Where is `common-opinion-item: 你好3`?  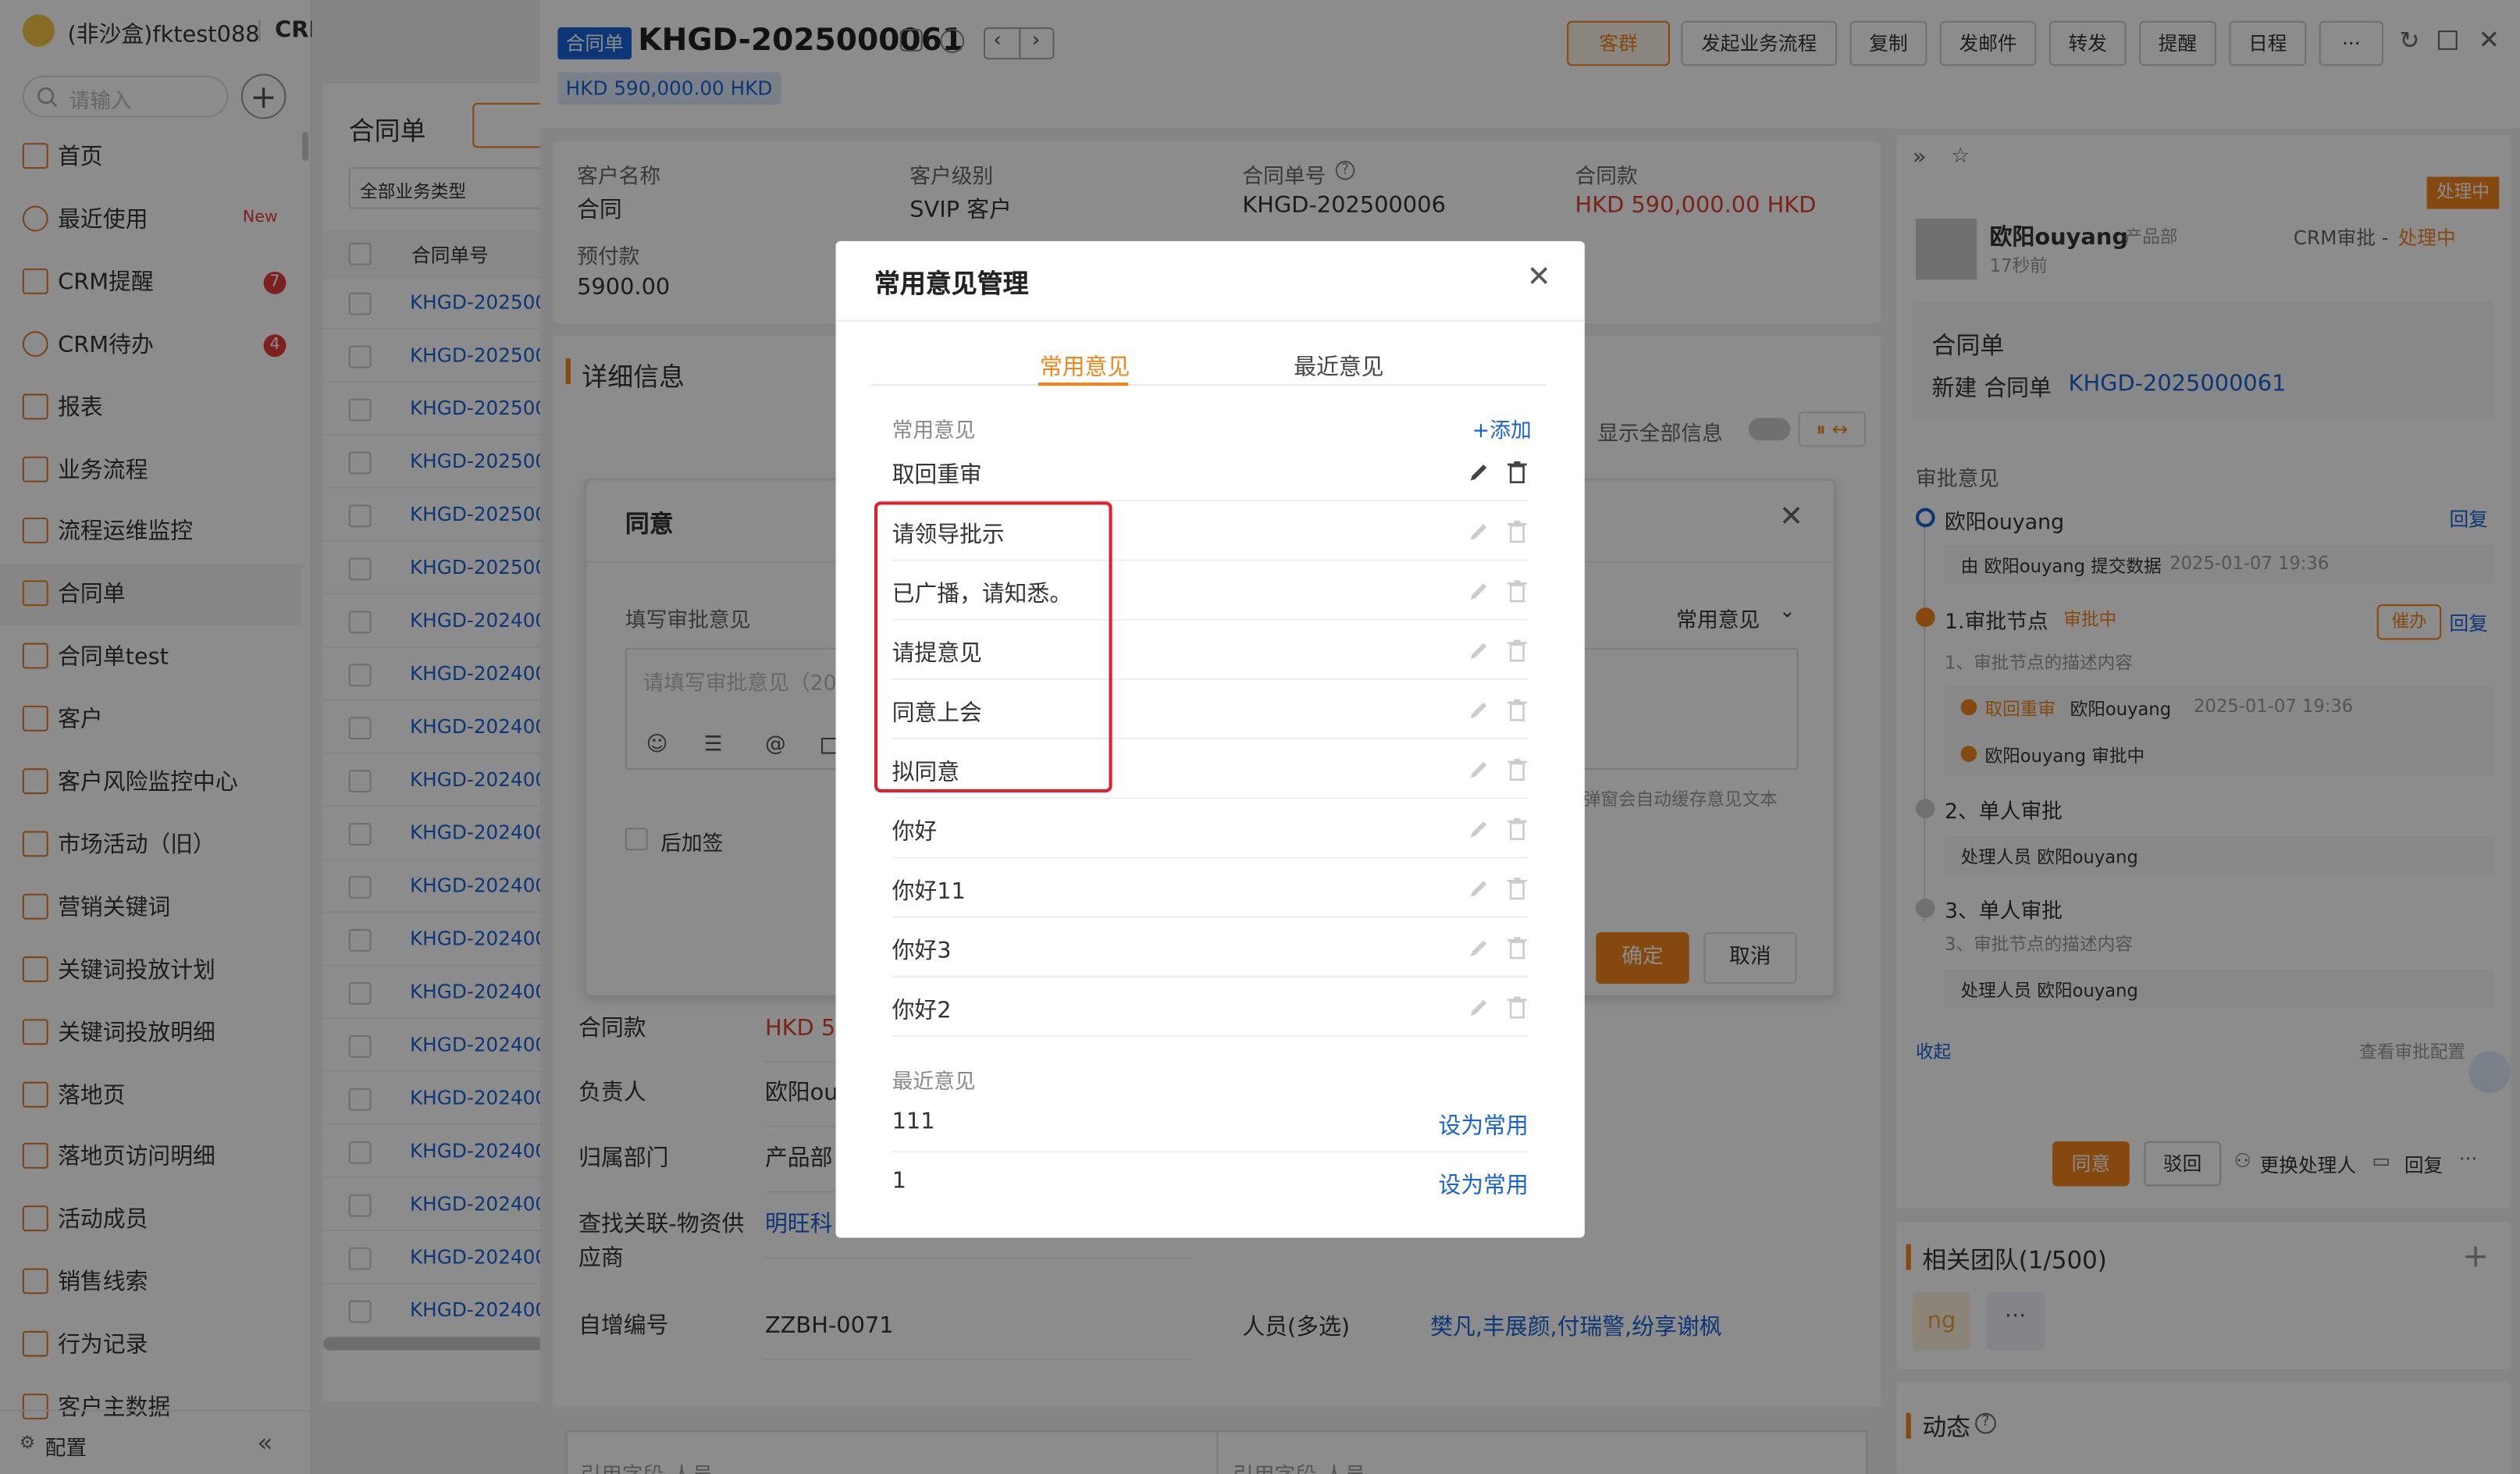 common-opinion-item: 你好3 is located at coordinates (1210, 947).